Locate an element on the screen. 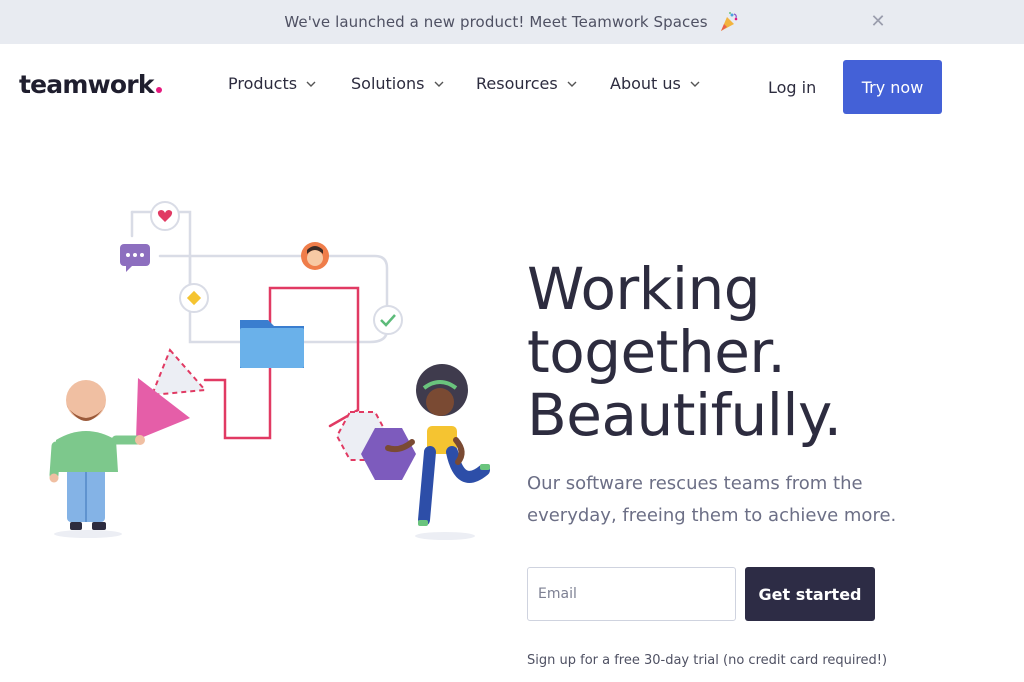 Image resolution: width=1024 pixels, height=682 pixels. nav-item-label: Resources is located at coordinates (517, 83).